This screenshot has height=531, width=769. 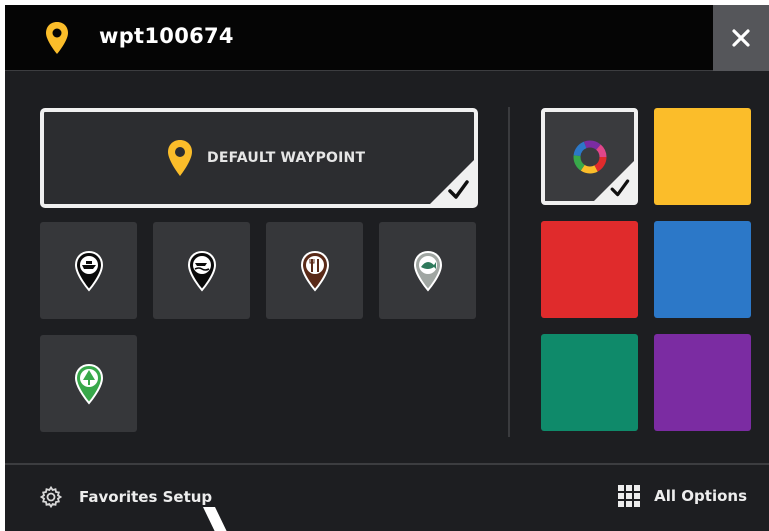 I want to click on fish-marker-icon, so click(x=427, y=271).